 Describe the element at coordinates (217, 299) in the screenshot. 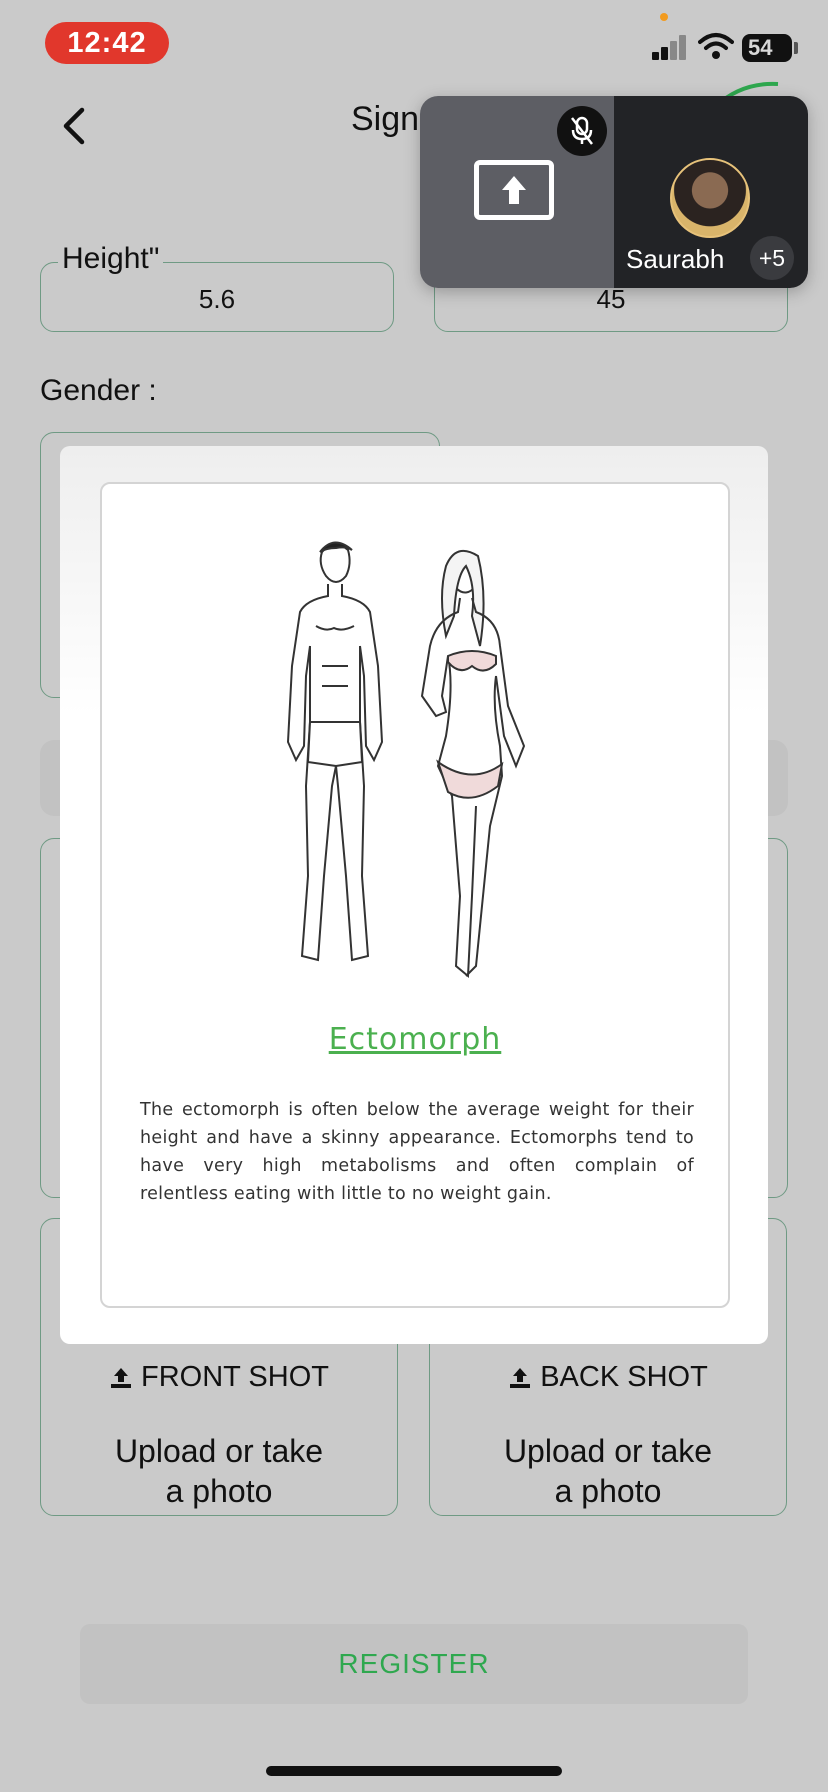

I see `height-value: 5.6` at that location.